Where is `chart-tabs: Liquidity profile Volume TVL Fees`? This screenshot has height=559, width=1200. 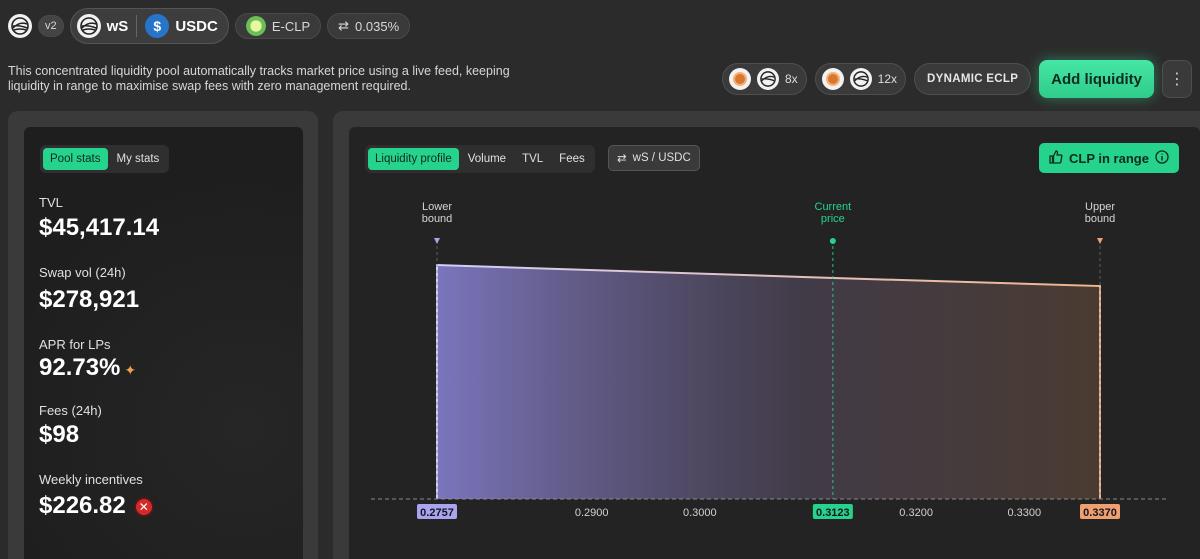 chart-tabs: Liquidity profile Volume TVL Fees is located at coordinates (480, 159).